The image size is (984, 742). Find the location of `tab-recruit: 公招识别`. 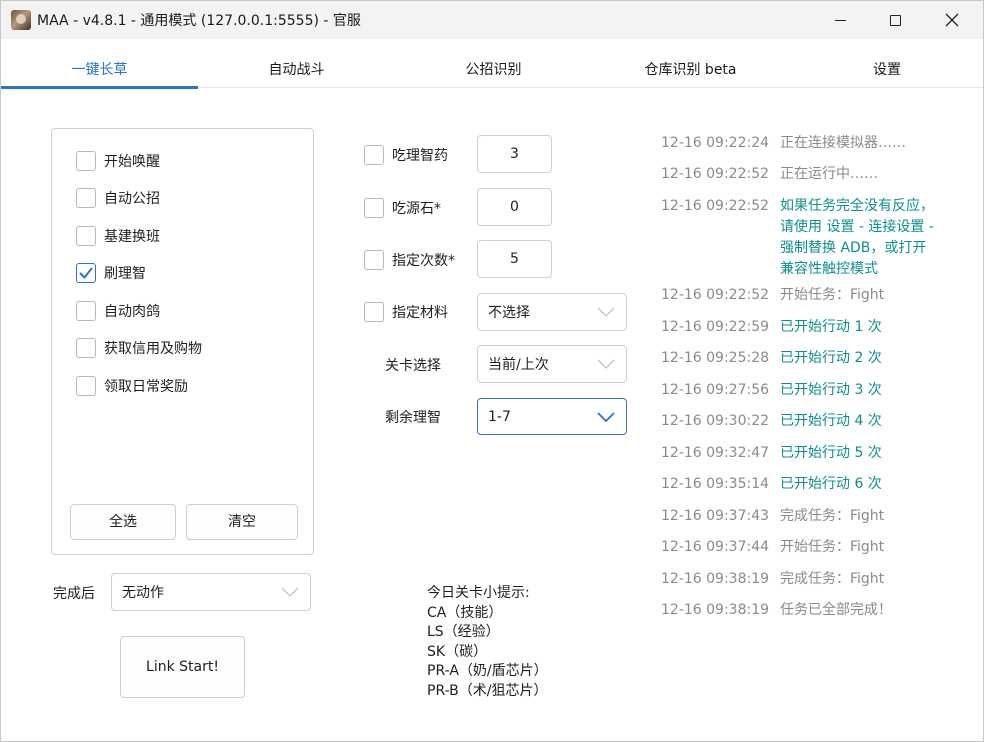

tab-recruit: 公招识别 is located at coordinates (493, 69).